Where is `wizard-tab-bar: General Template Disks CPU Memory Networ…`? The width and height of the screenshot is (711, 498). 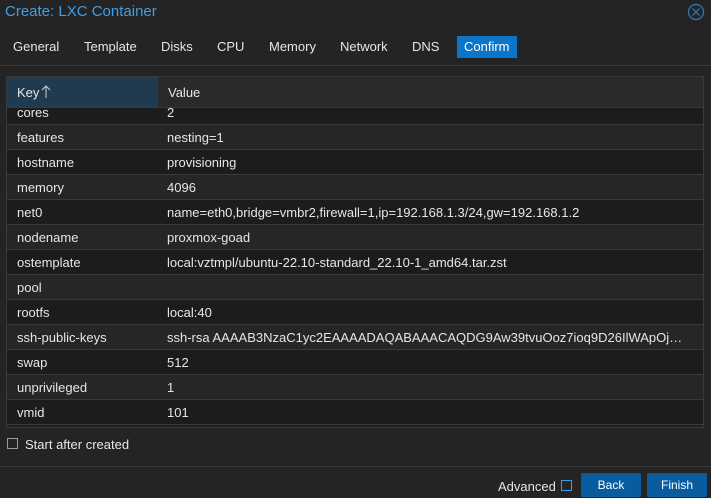 wizard-tab-bar: General Template Disks CPU Memory Networ… is located at coordinates (355, 50).